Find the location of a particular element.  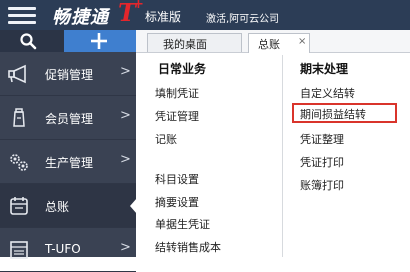

sidebar-item-general-ledger: 总账 is located at coordinates (68, 206).